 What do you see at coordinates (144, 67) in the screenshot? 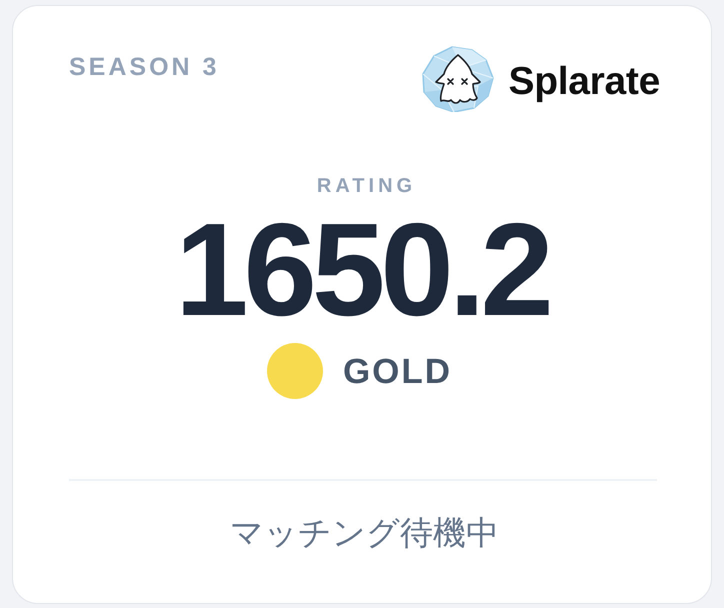
I see `season-label: SEASON 3` at bounding box center [144, 67].